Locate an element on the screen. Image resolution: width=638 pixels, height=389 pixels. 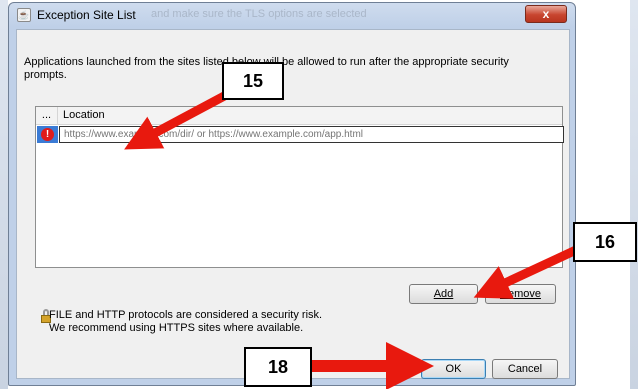
add-button-label: Add is located at coordinates (443, 294).